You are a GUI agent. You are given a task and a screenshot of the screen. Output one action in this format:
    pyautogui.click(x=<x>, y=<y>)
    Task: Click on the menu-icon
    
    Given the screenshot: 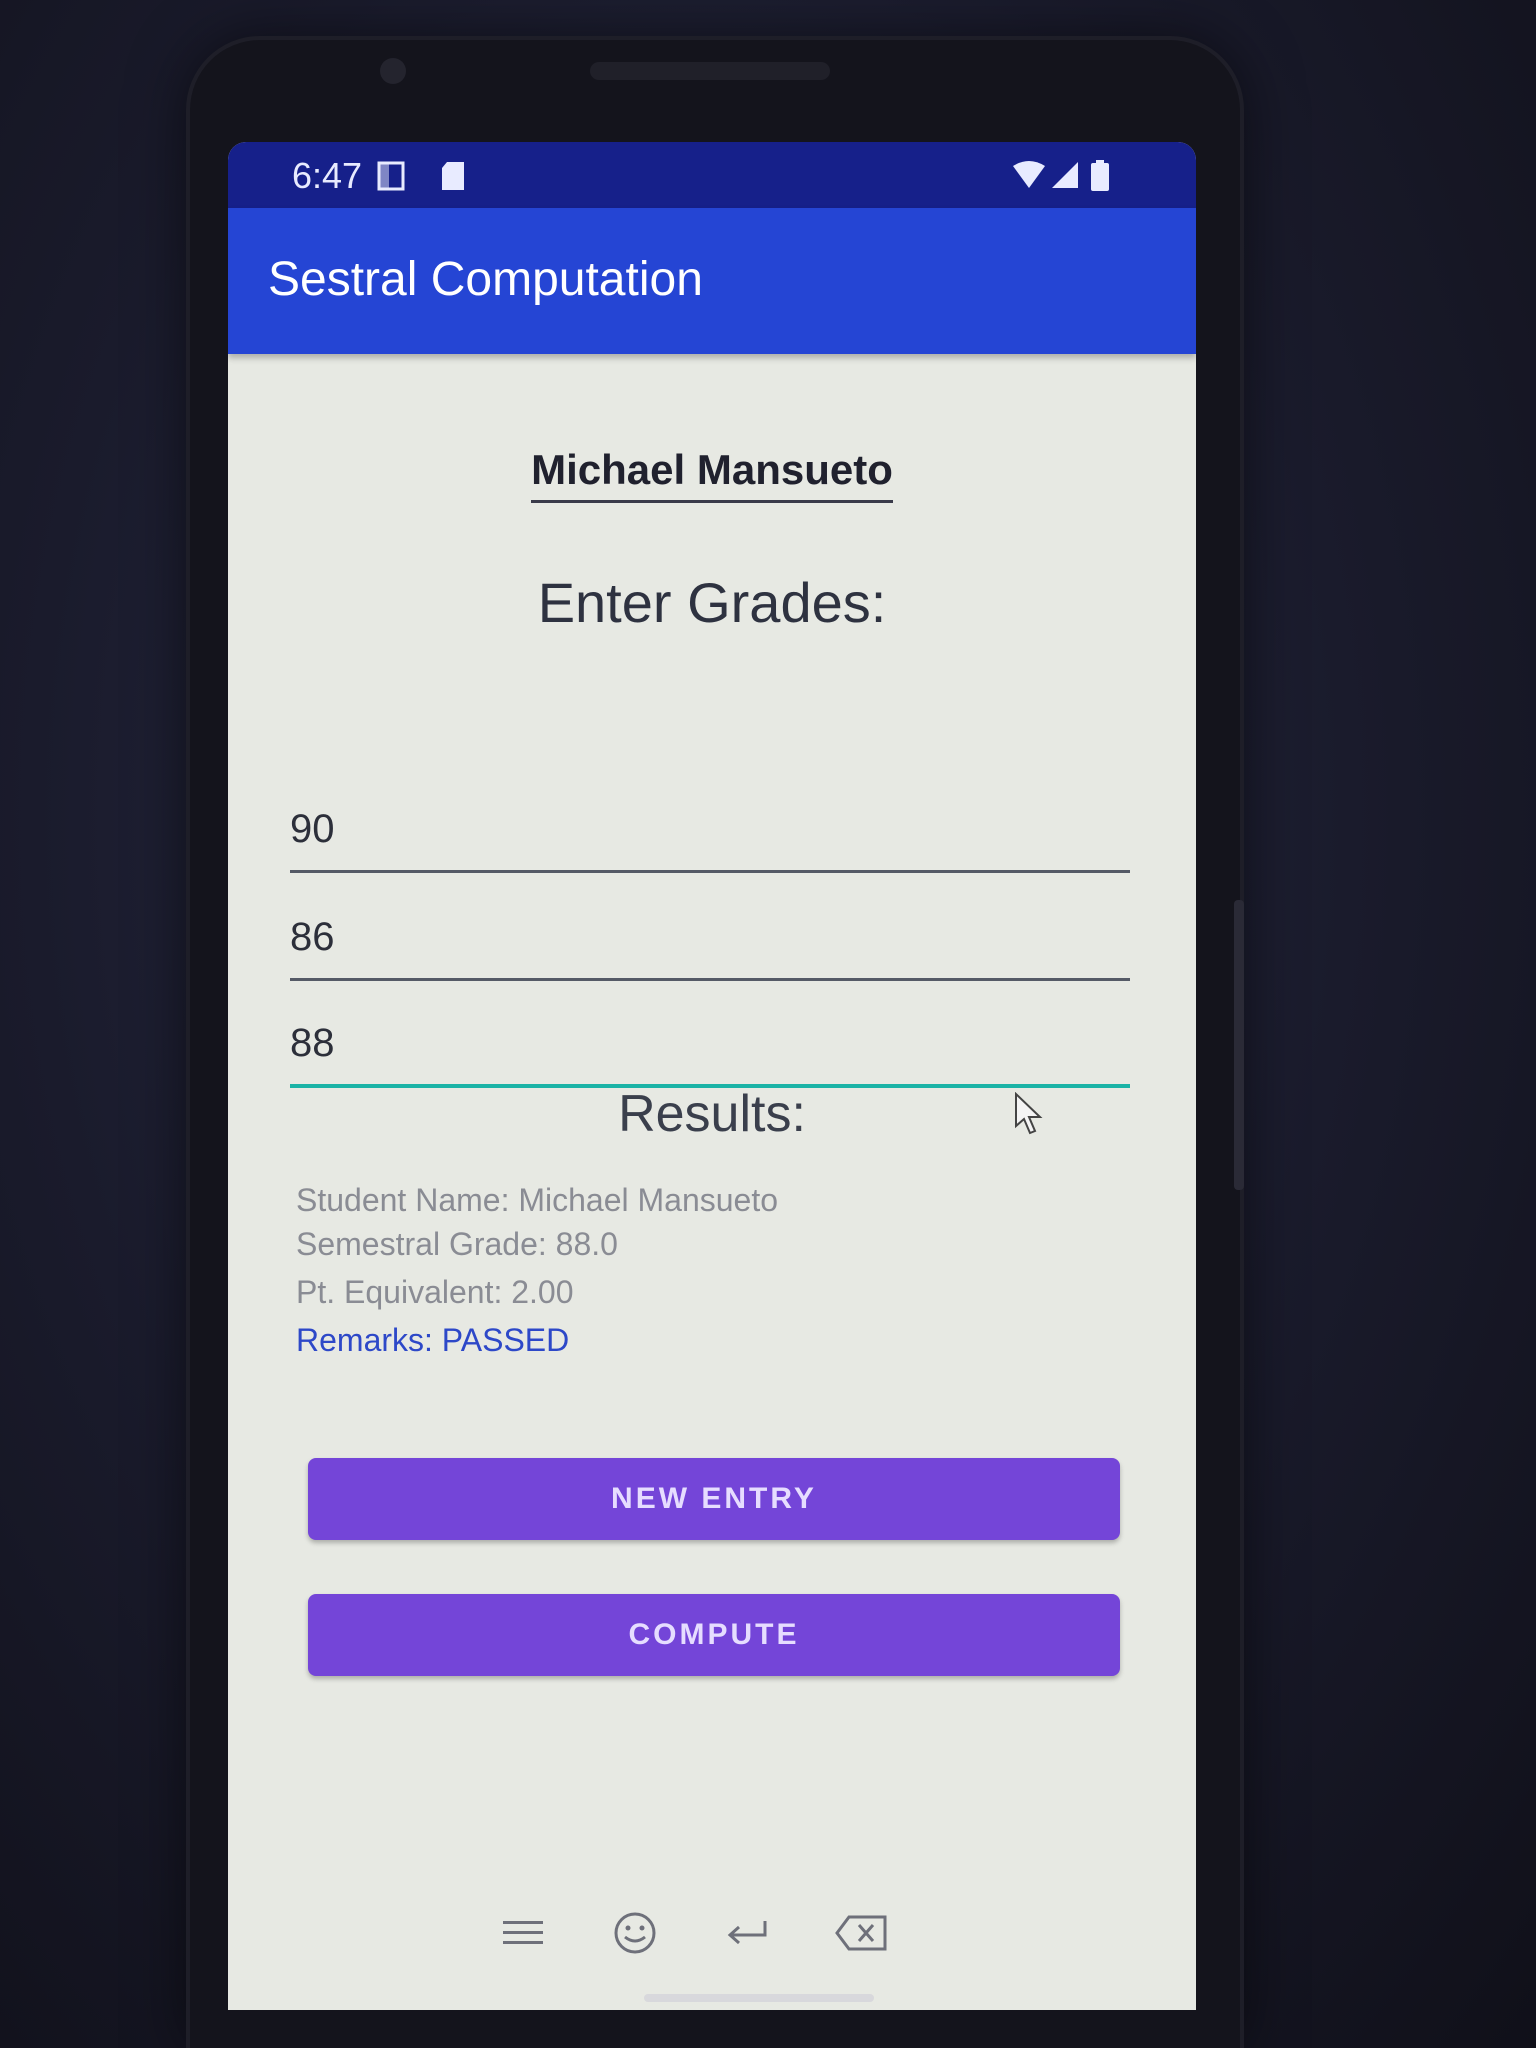 What is the action you would take?
    pyautogui.click(x=523, y=1933)
    